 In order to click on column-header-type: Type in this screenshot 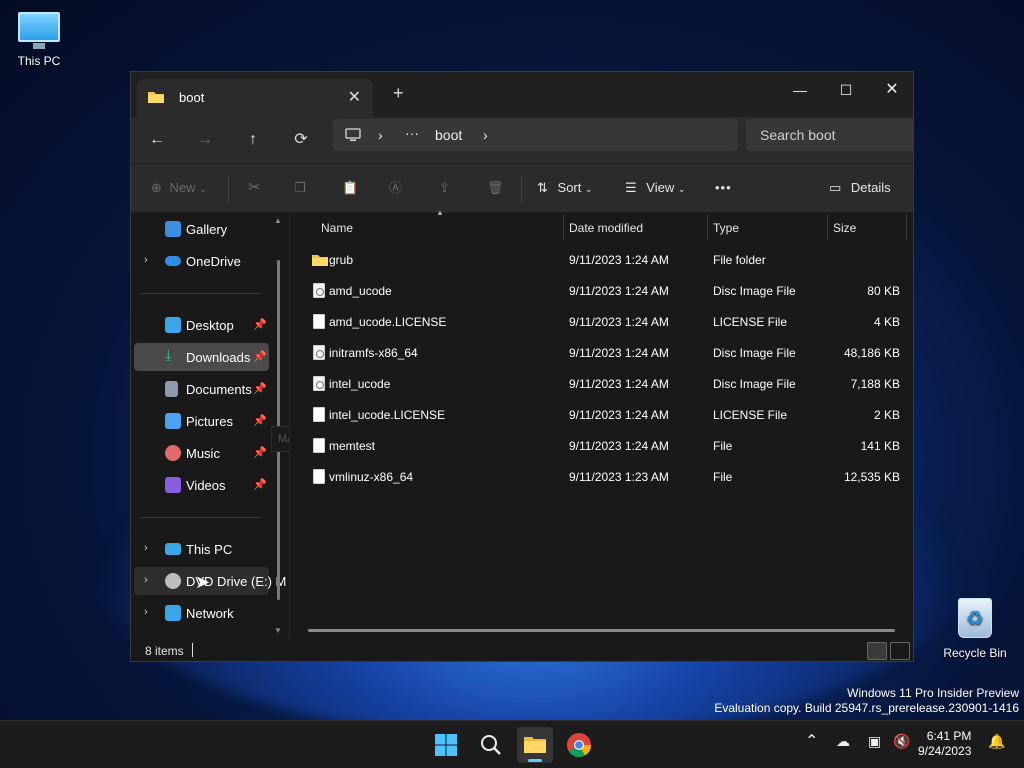, I will do `click(726, 228)`.